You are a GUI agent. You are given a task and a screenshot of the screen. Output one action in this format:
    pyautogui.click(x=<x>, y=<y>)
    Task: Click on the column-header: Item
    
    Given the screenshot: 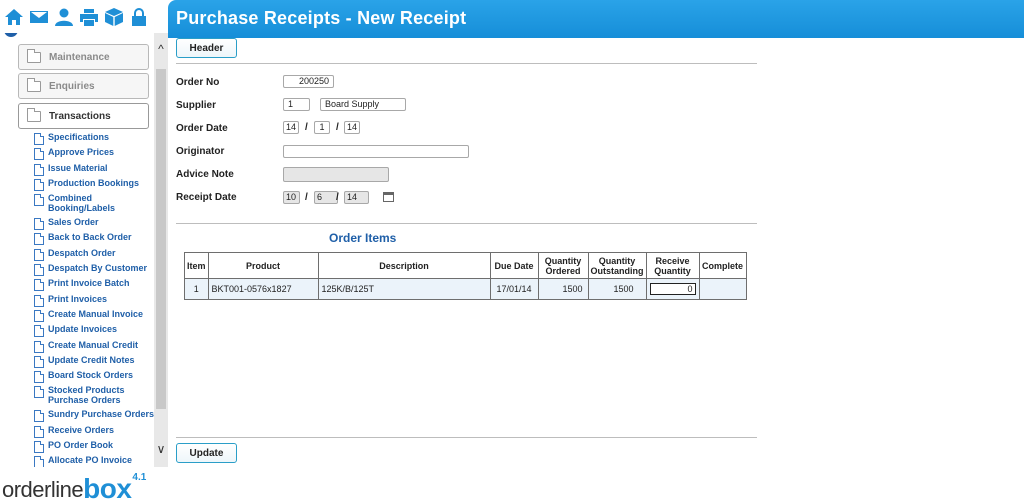 What is the action you would take?
    pyautogui.click(x=196, y=265)
    